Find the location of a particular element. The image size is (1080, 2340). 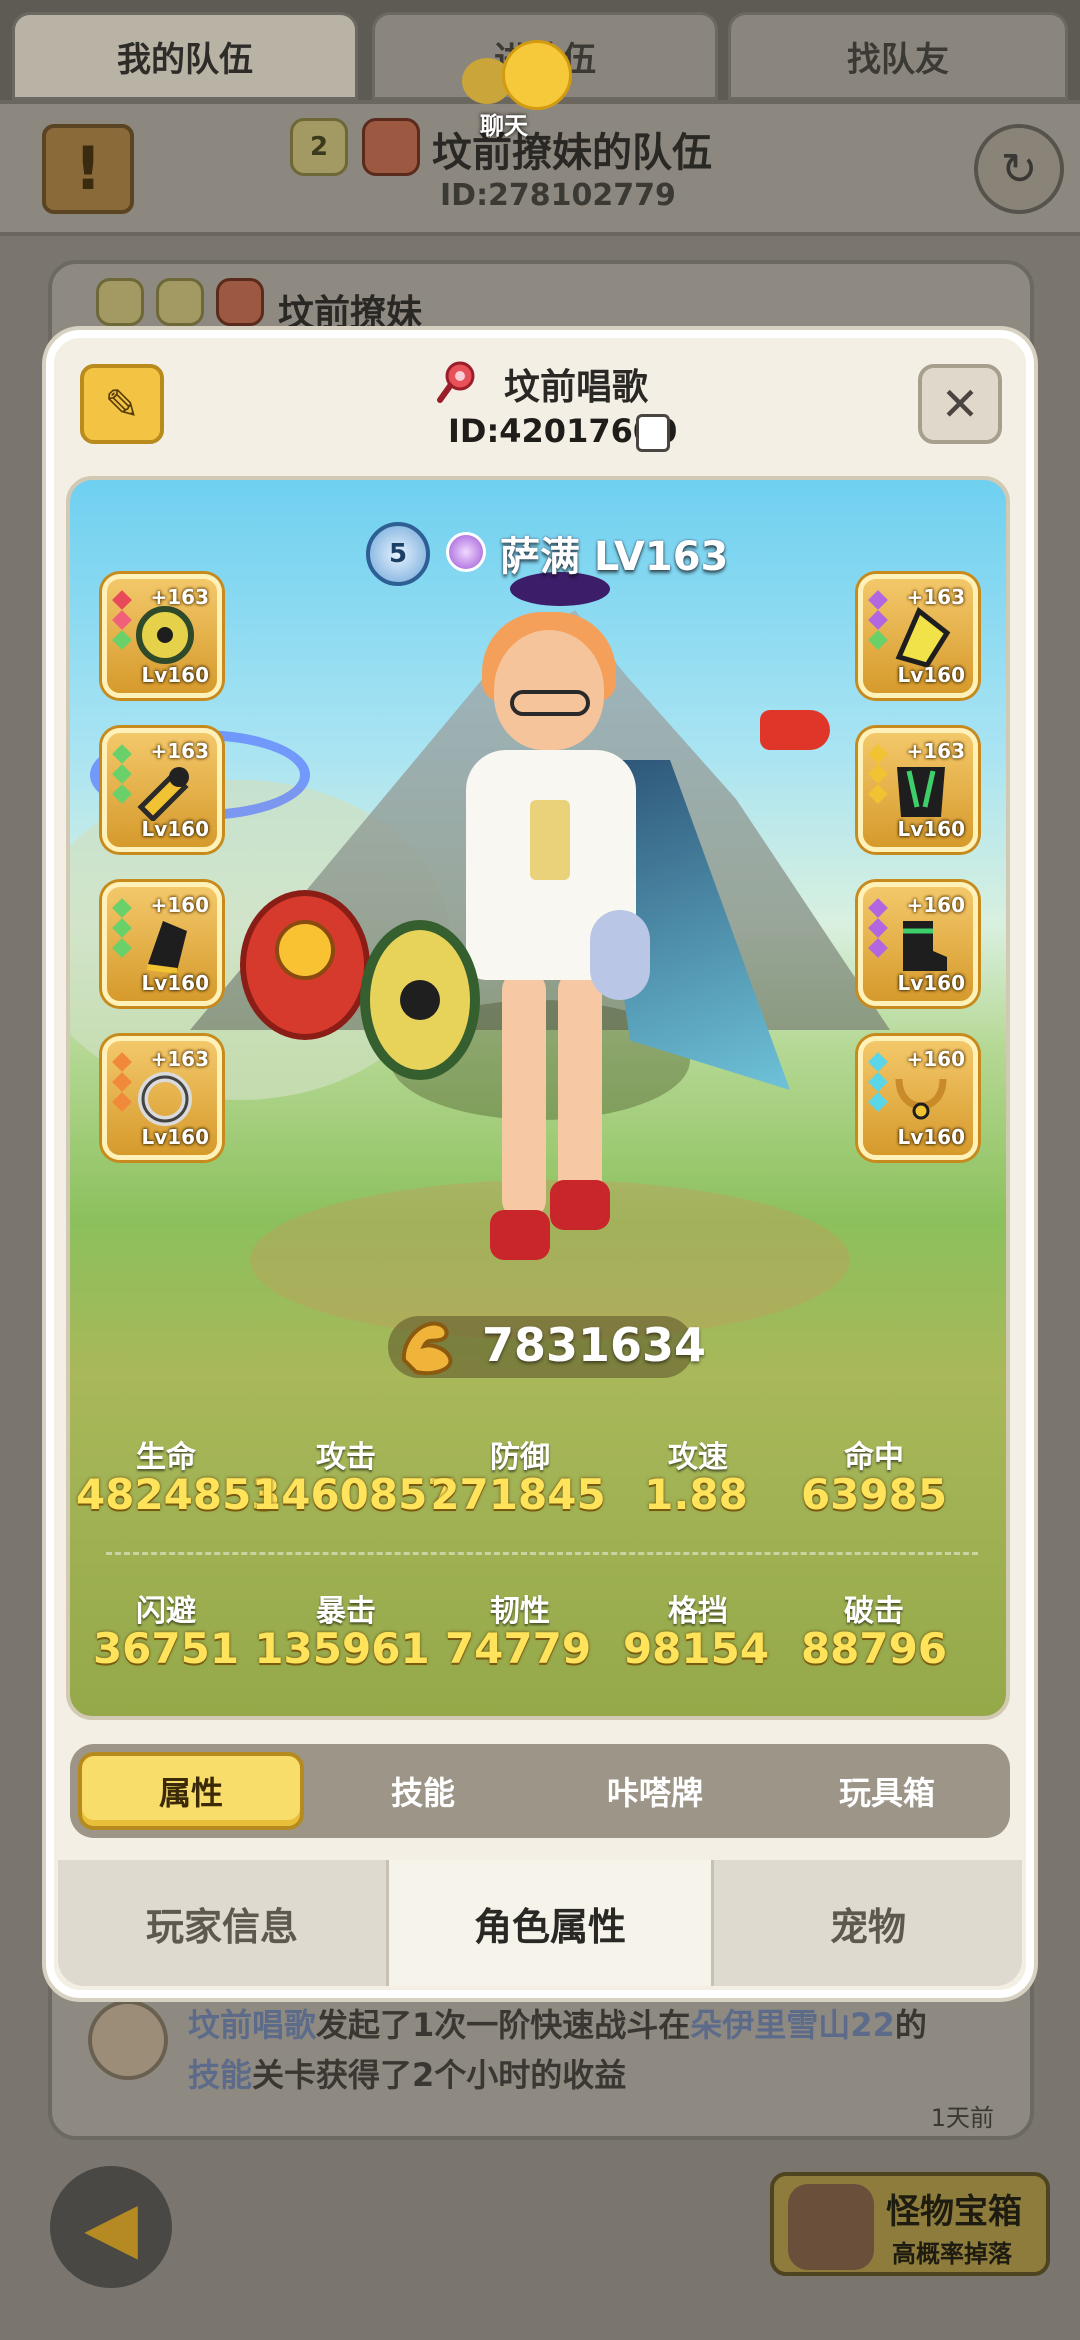

equip-slot-left-2: +163 Lv160 is located at coordinates (162, 790).